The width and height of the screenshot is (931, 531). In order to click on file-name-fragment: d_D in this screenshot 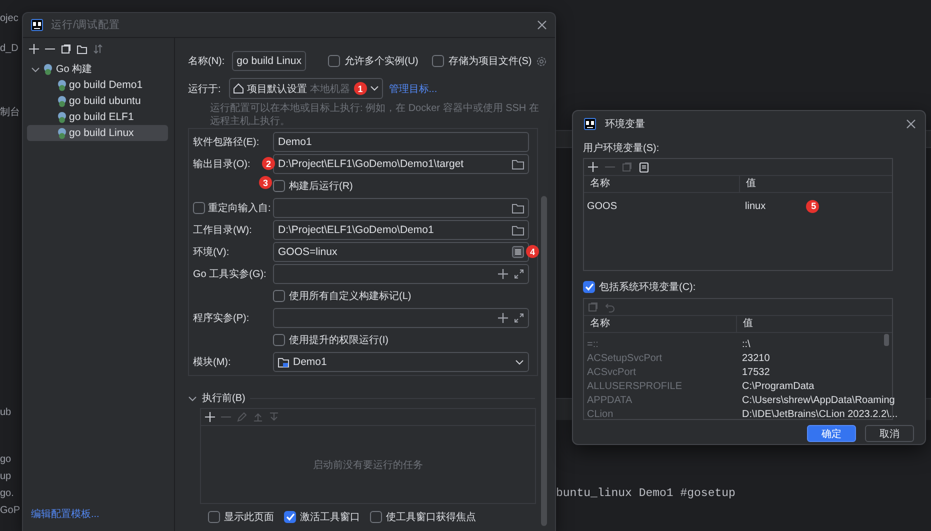, I will do `click(10, 49)`.